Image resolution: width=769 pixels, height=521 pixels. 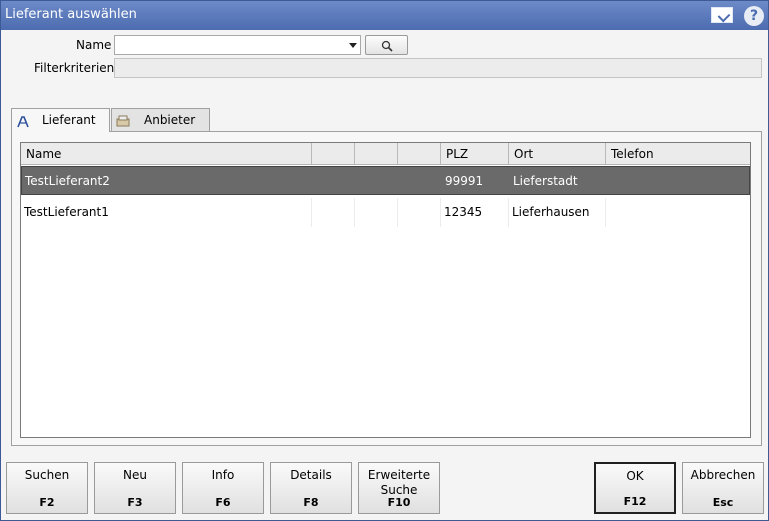 What do you see at coordinates (23, 122) in the screenshot?
I see `supplier-icon` at bounding box center [23, 122].